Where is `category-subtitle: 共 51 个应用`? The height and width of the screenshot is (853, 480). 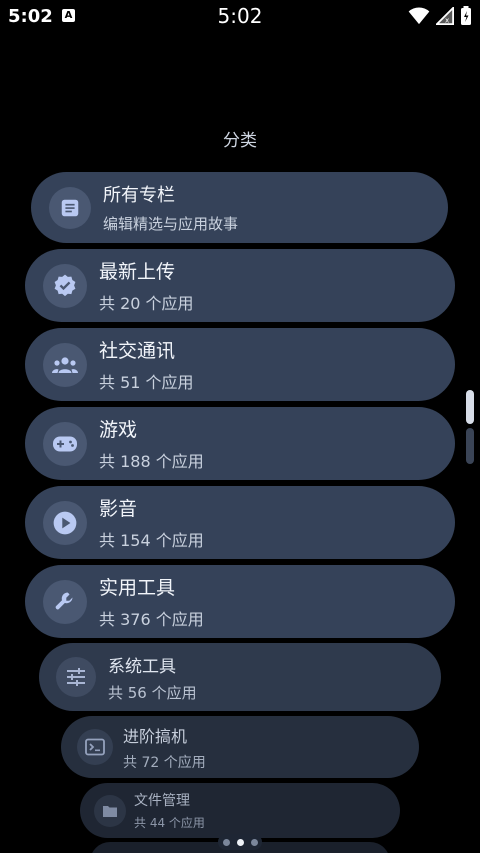
category-subtitle: 共 51 个应用 is located at coordinates (146, 382).